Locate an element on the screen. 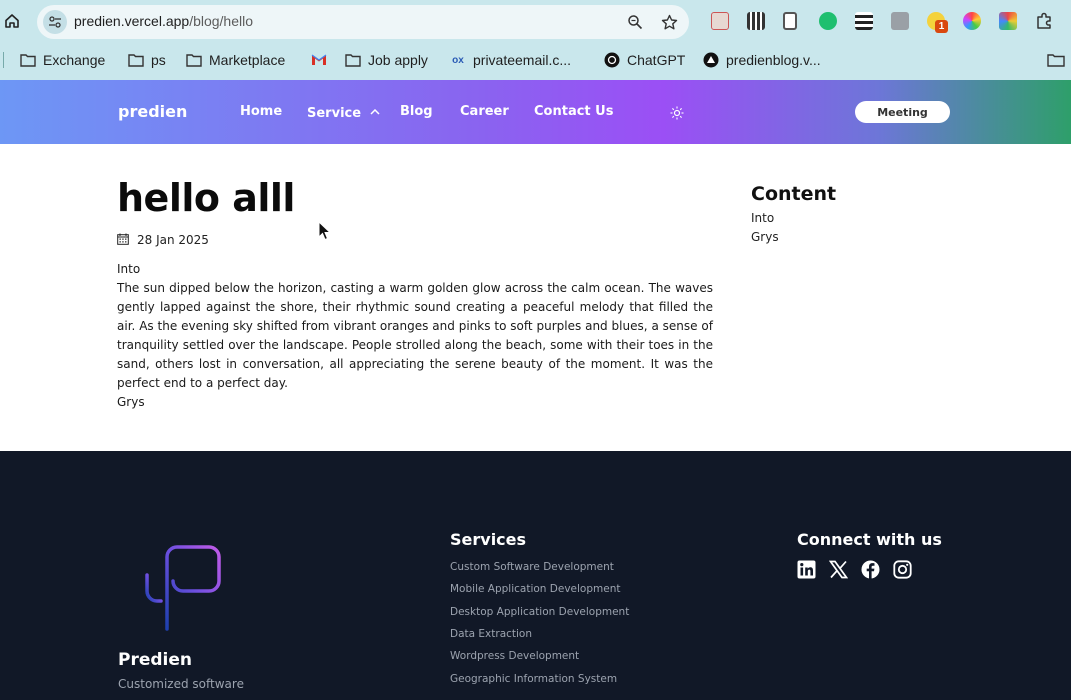 The image size is (1071, 700). extension-avatar-icon is located at coordinates (900, 21).